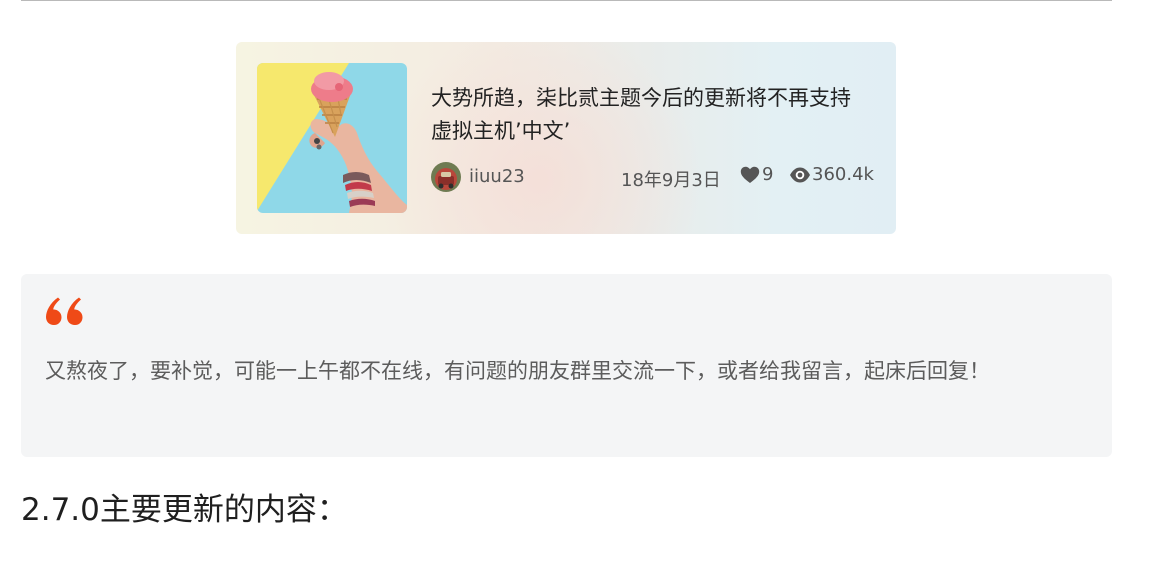  Describe the element at coordinates (184, 510) in the screenshot. I see `section-heading: 2.7.0主要更新的内容：` at that location.